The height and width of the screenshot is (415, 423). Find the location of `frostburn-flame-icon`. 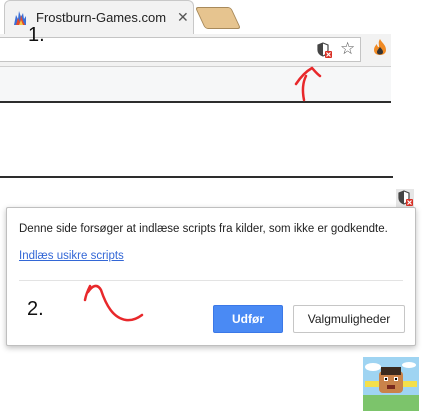

frostburn-flame-icon is located at coordinates (20, 18).